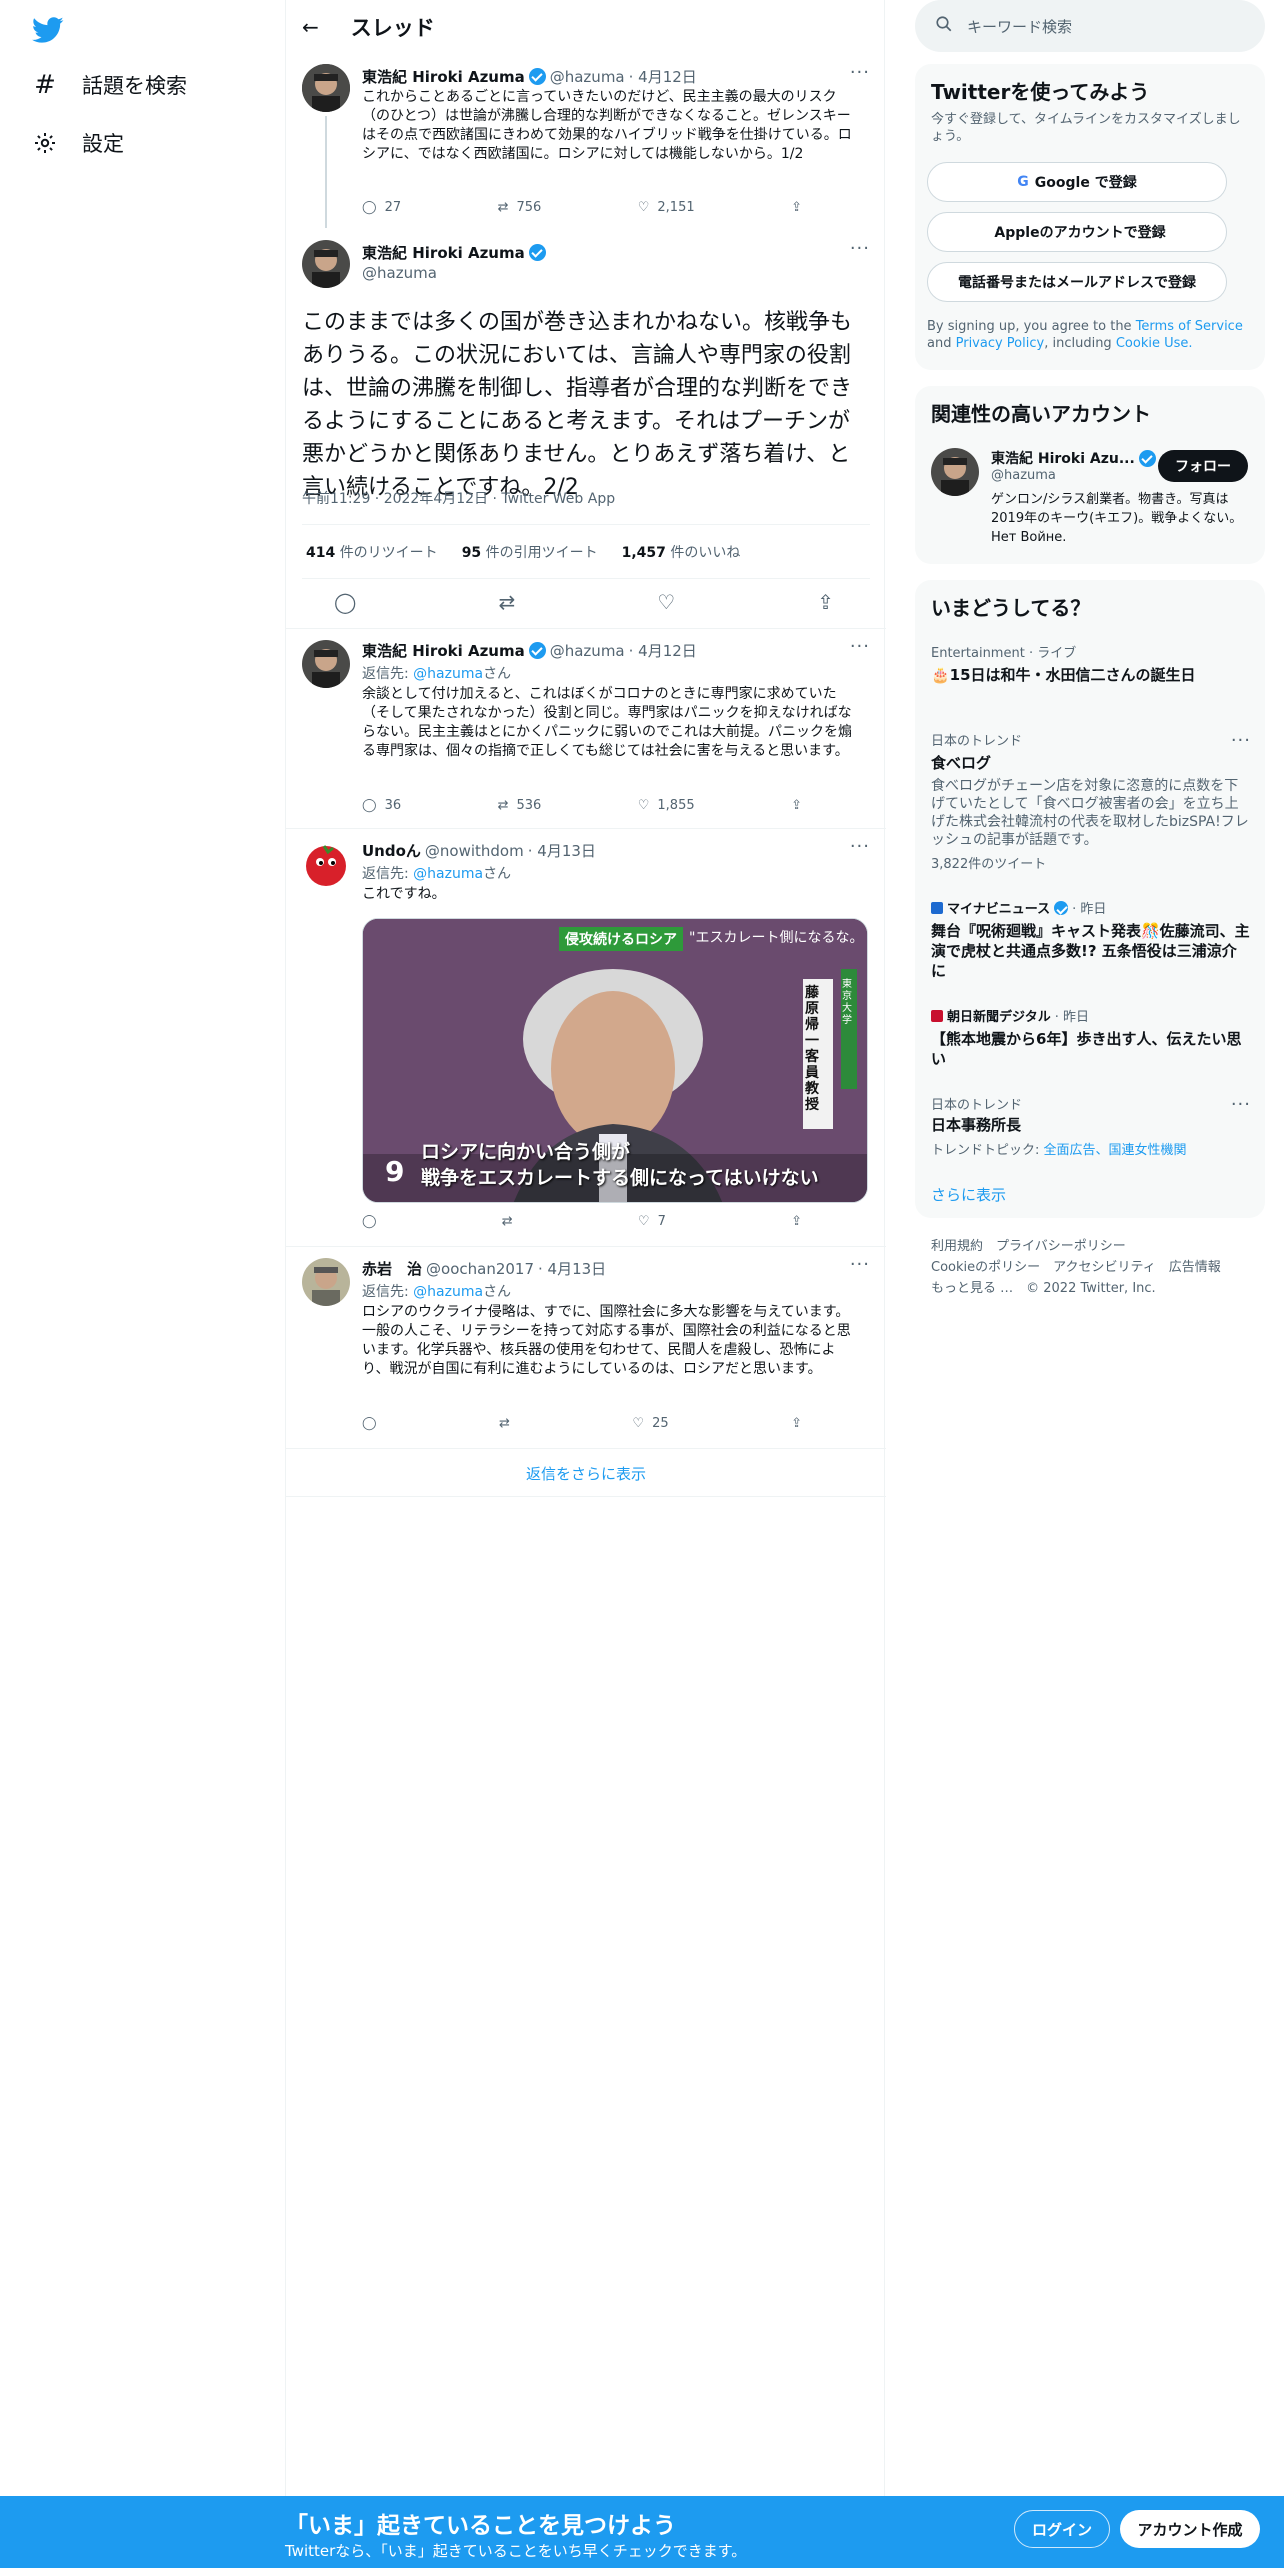 The height and width of the screenshot is (2568, 1284). I want to click on stat-quotes: 95 件の引用ツイート, so click(530, 552).